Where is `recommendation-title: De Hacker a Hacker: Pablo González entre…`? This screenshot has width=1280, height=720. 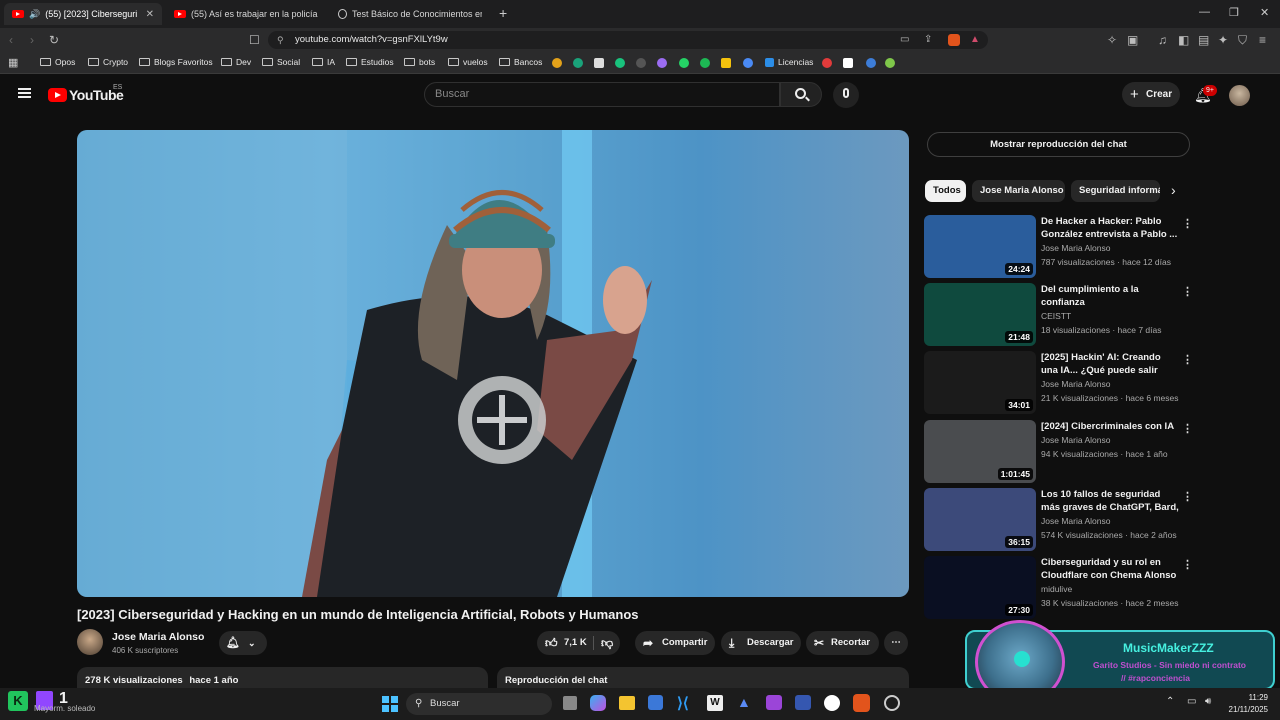 recommendation-title: De Hacker a Hacker: Pablo González entre… is located at coordinates (1110, 228).